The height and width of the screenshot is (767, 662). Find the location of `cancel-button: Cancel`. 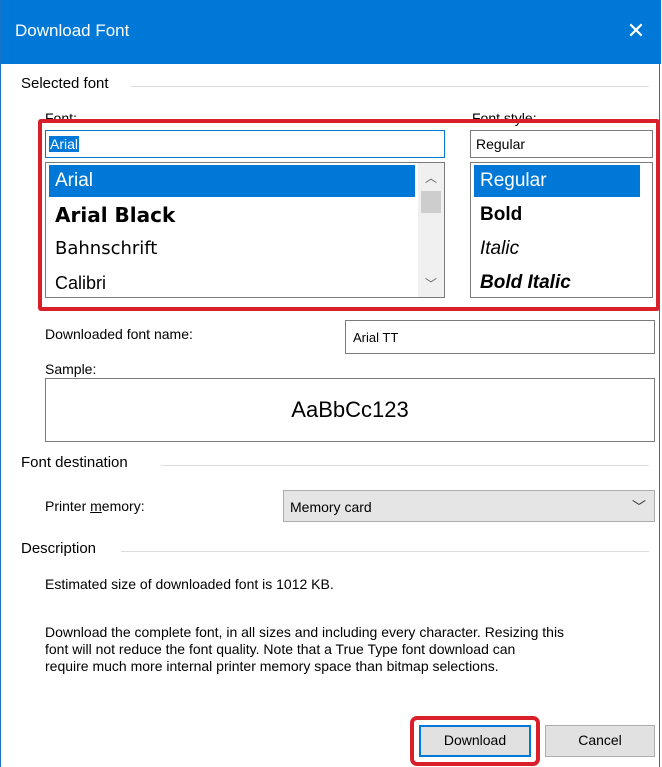

cancel-button: Cancel is located at coordinates (600, 741).